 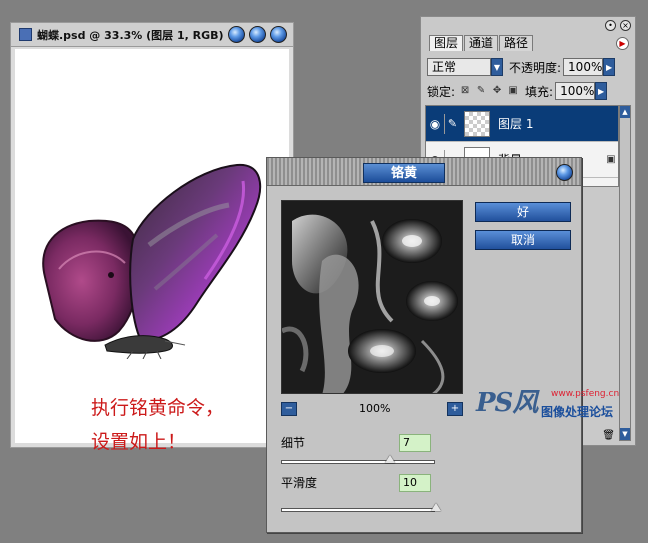 I want to click on lock-move-icon: ✥, so click(x=497, y=91).